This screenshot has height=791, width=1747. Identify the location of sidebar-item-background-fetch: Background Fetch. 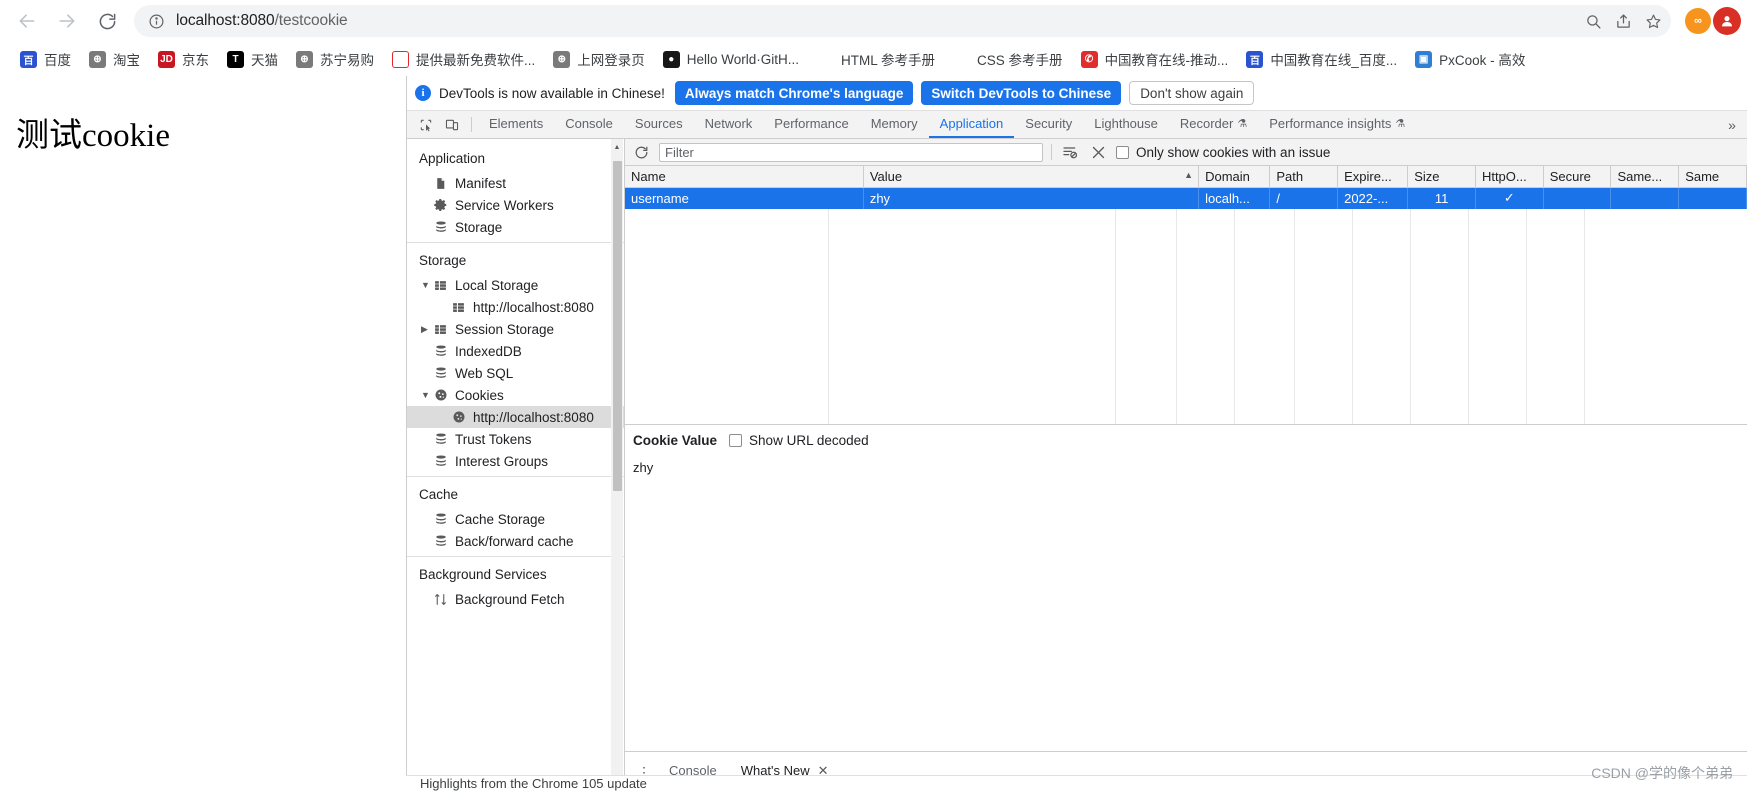
(515, 599).